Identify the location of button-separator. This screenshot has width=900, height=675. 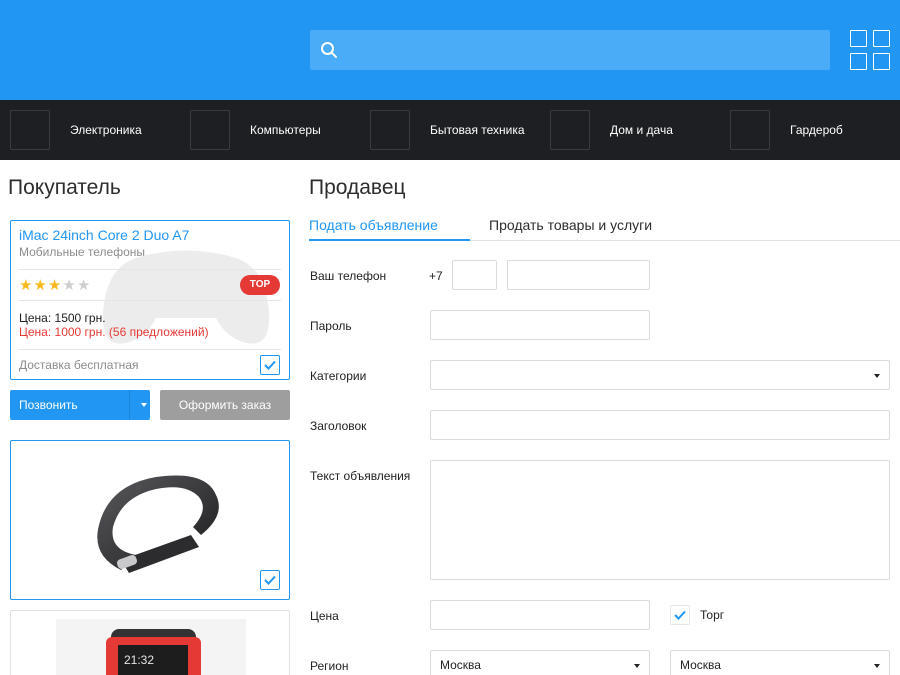
(129, 405).